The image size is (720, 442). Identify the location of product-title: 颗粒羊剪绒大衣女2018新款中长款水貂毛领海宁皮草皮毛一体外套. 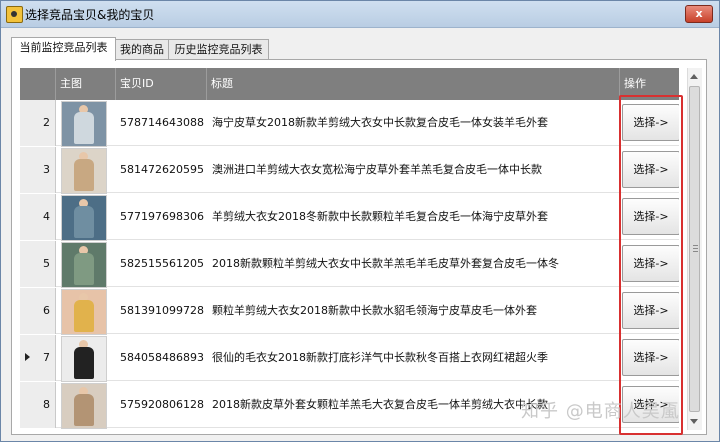
(374, 310).